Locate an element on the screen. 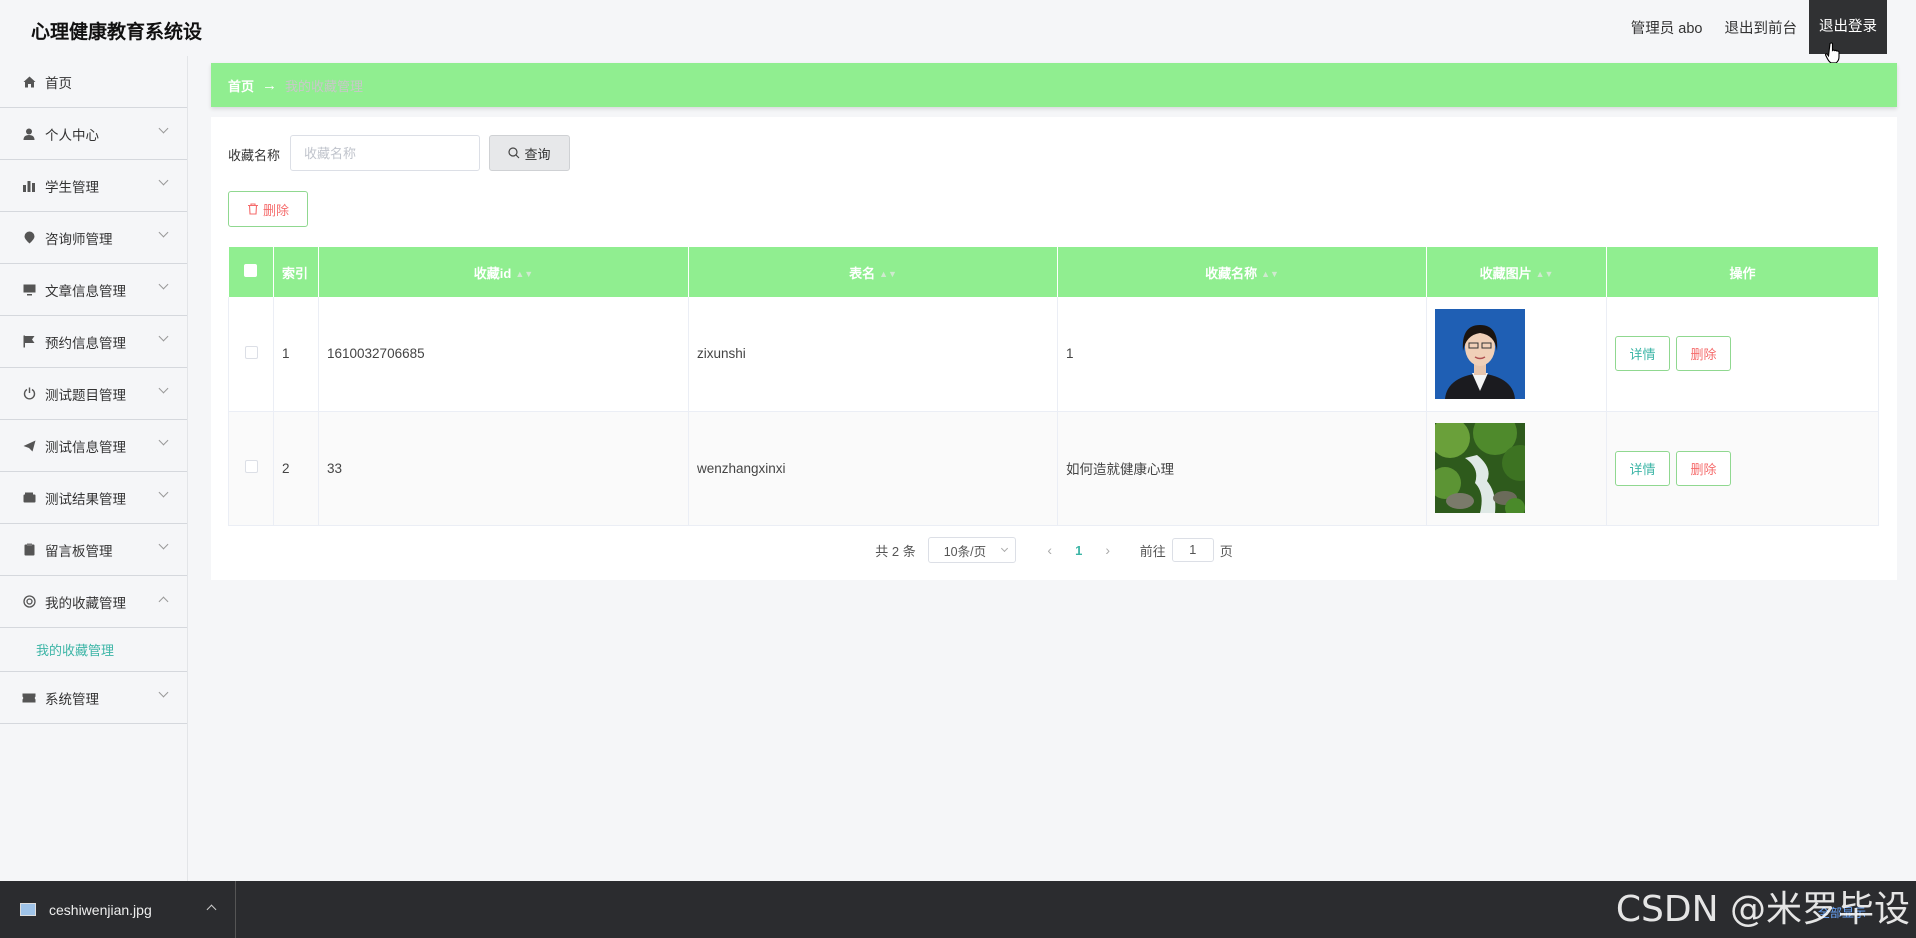 The height and width of the screenshot is (938, 1916). page-jump-input: 1 is located at coordinates (1192, 550).